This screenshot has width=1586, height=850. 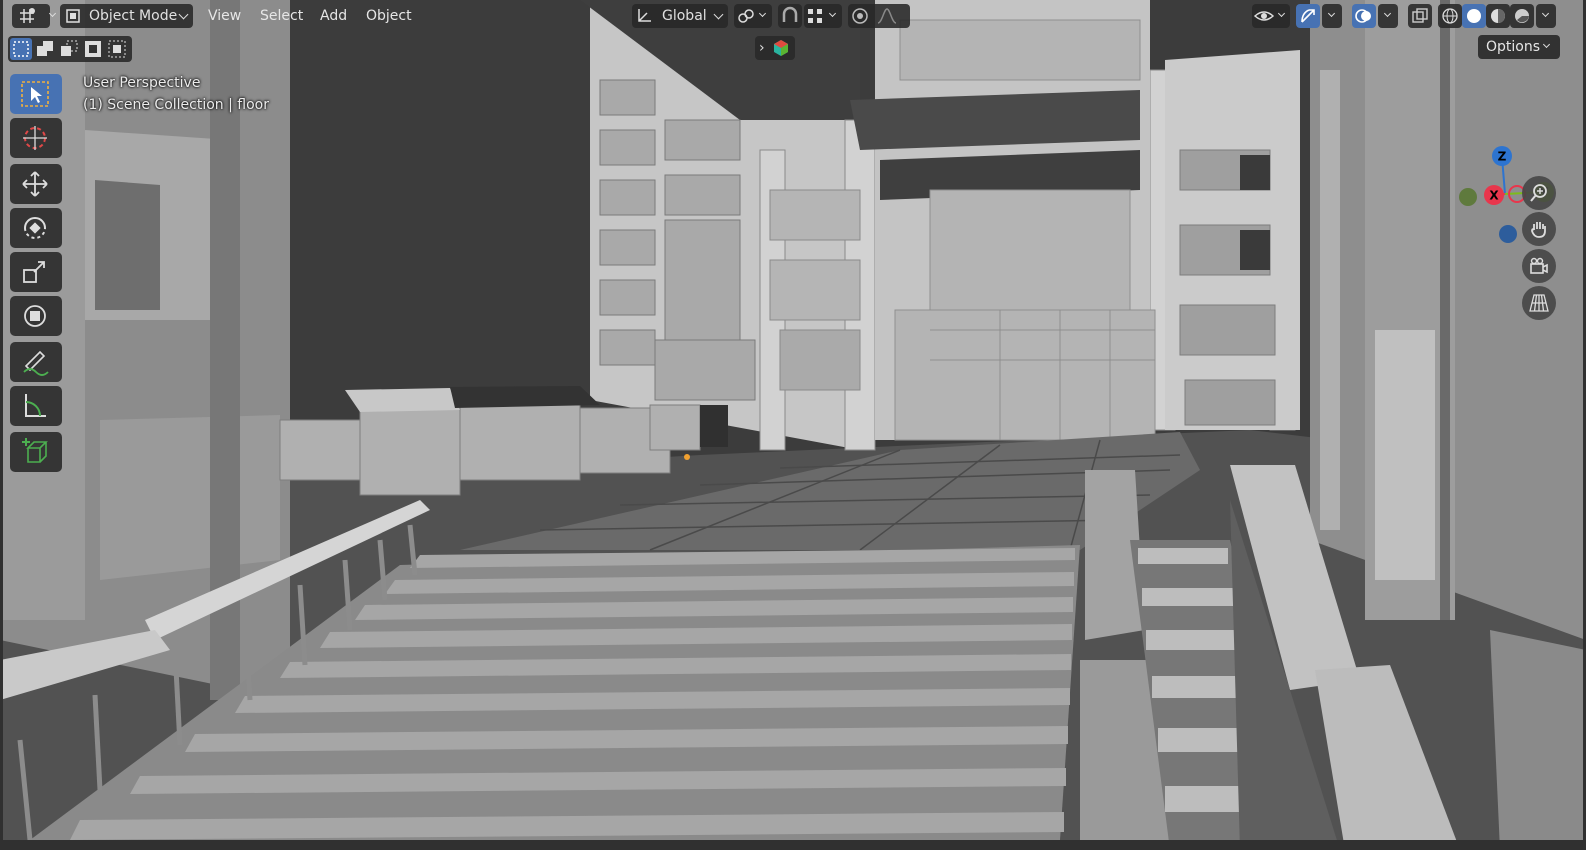 I want to click on annotate-icon, so click(x=36, y=363).